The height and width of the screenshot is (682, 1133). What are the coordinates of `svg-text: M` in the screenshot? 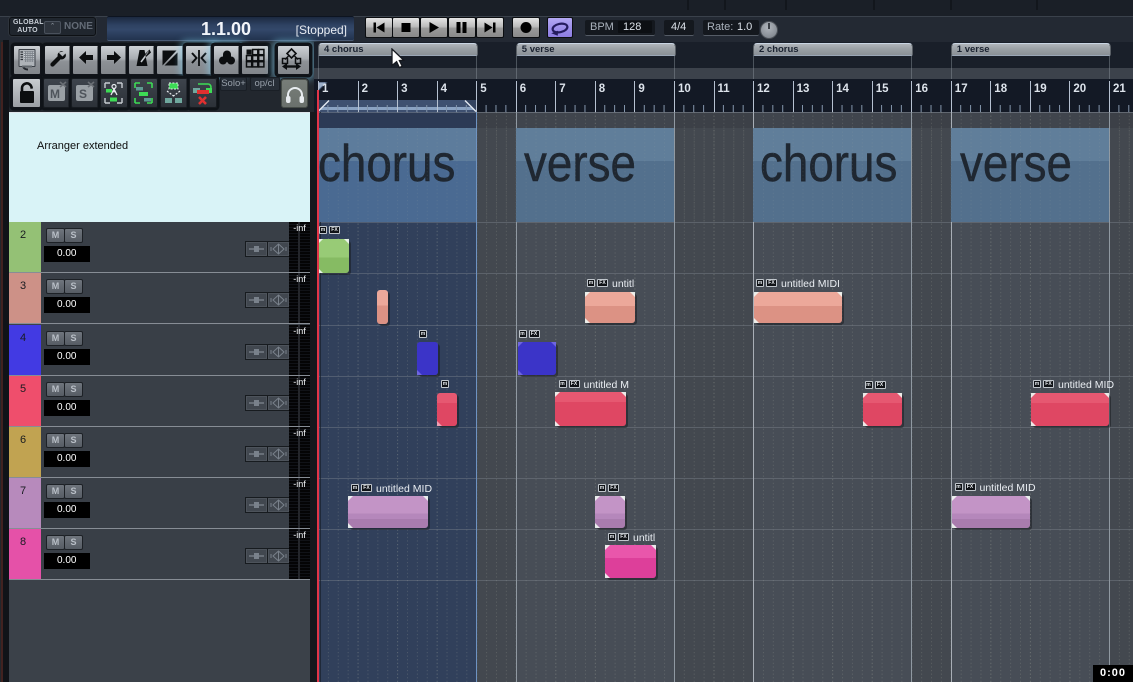 It's located at (55, 94).